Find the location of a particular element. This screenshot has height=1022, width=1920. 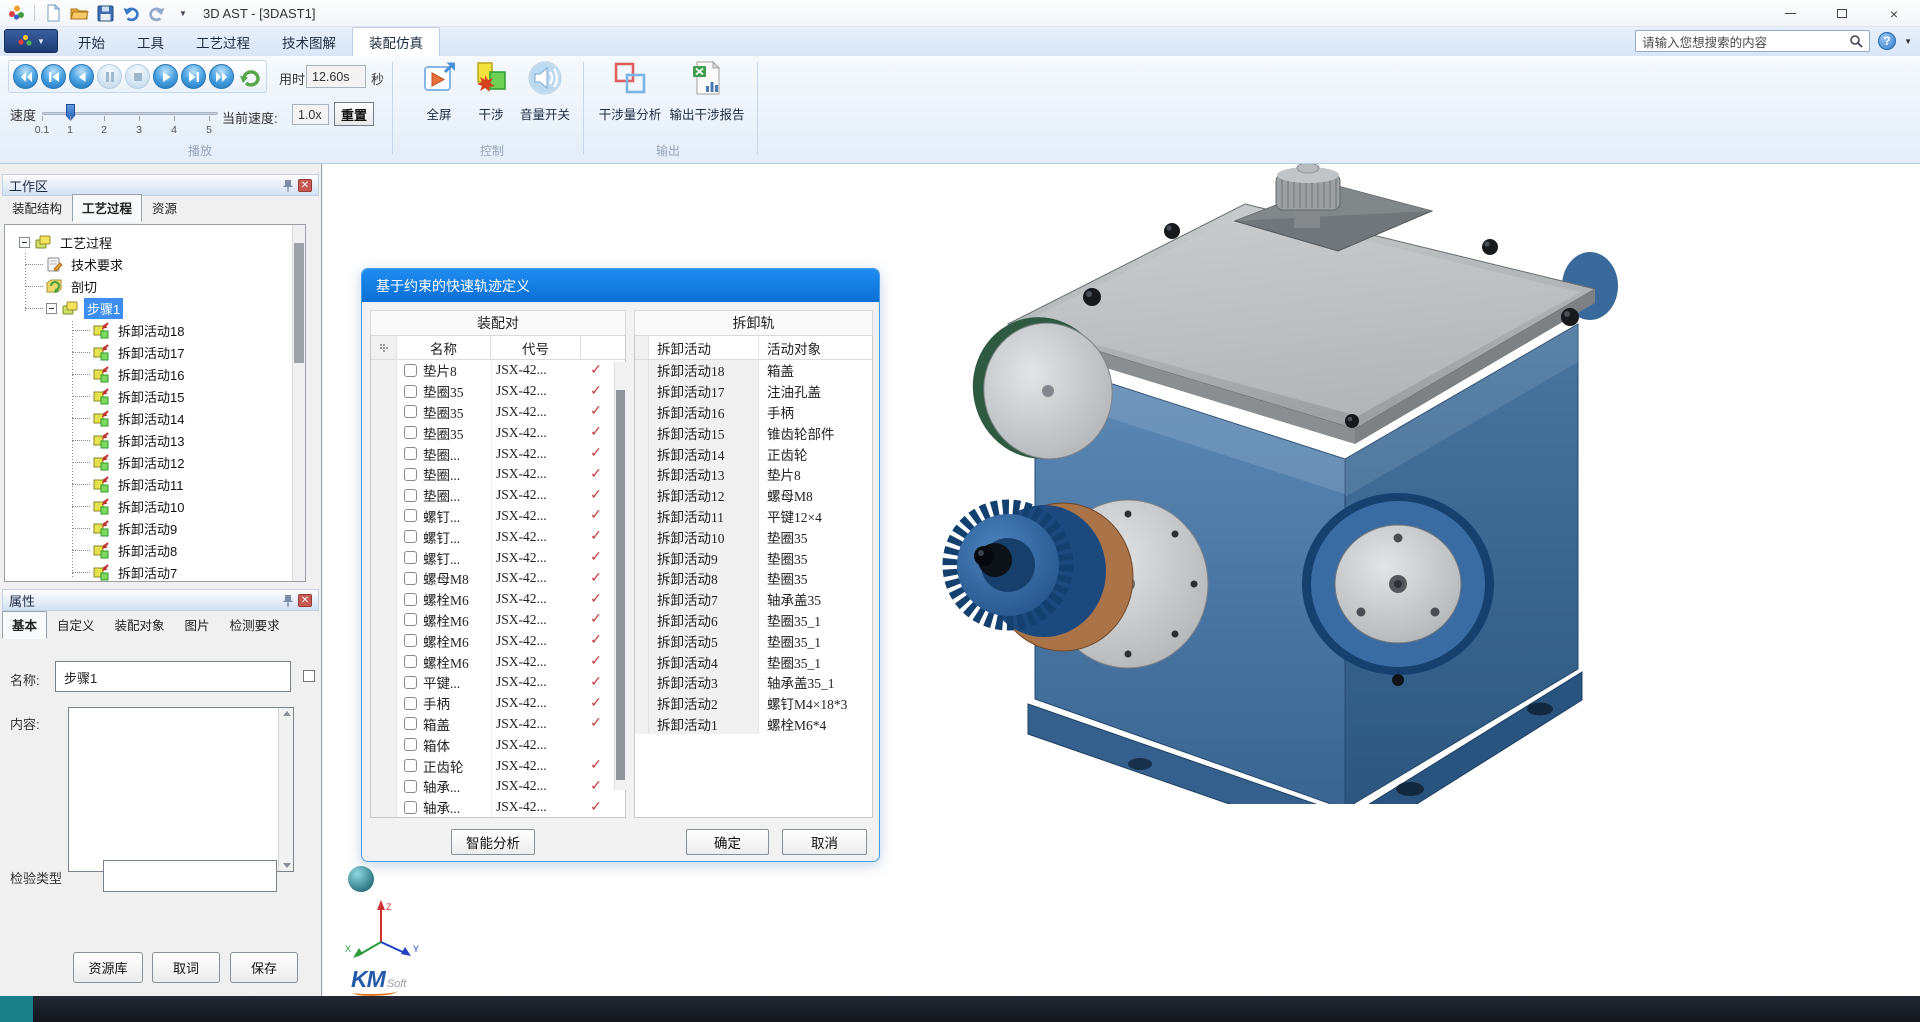

track-row-16: 拆卸活动2 螺钉M4×18*3 is located at coordinates (753, 703).